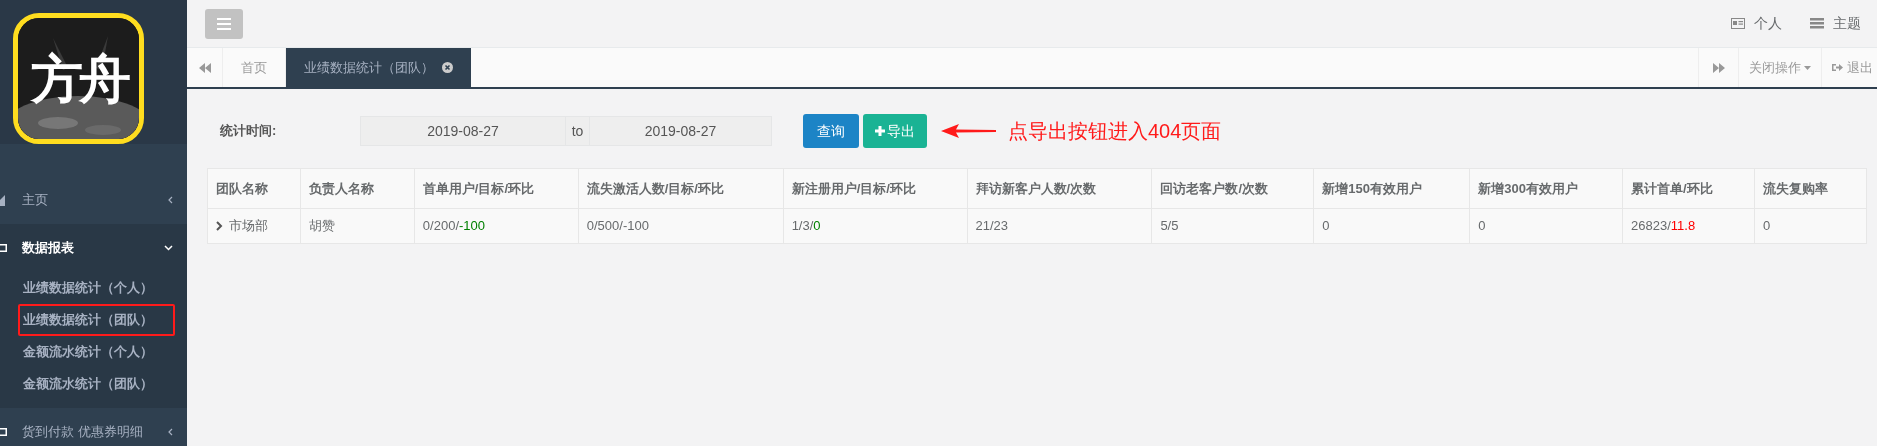 This screenshot has width=1877, height=446. What do you see at coordinates (248, 226) in the screenshot?
I see `table-cell-text: 市场部` at bounding box center [248, 226].